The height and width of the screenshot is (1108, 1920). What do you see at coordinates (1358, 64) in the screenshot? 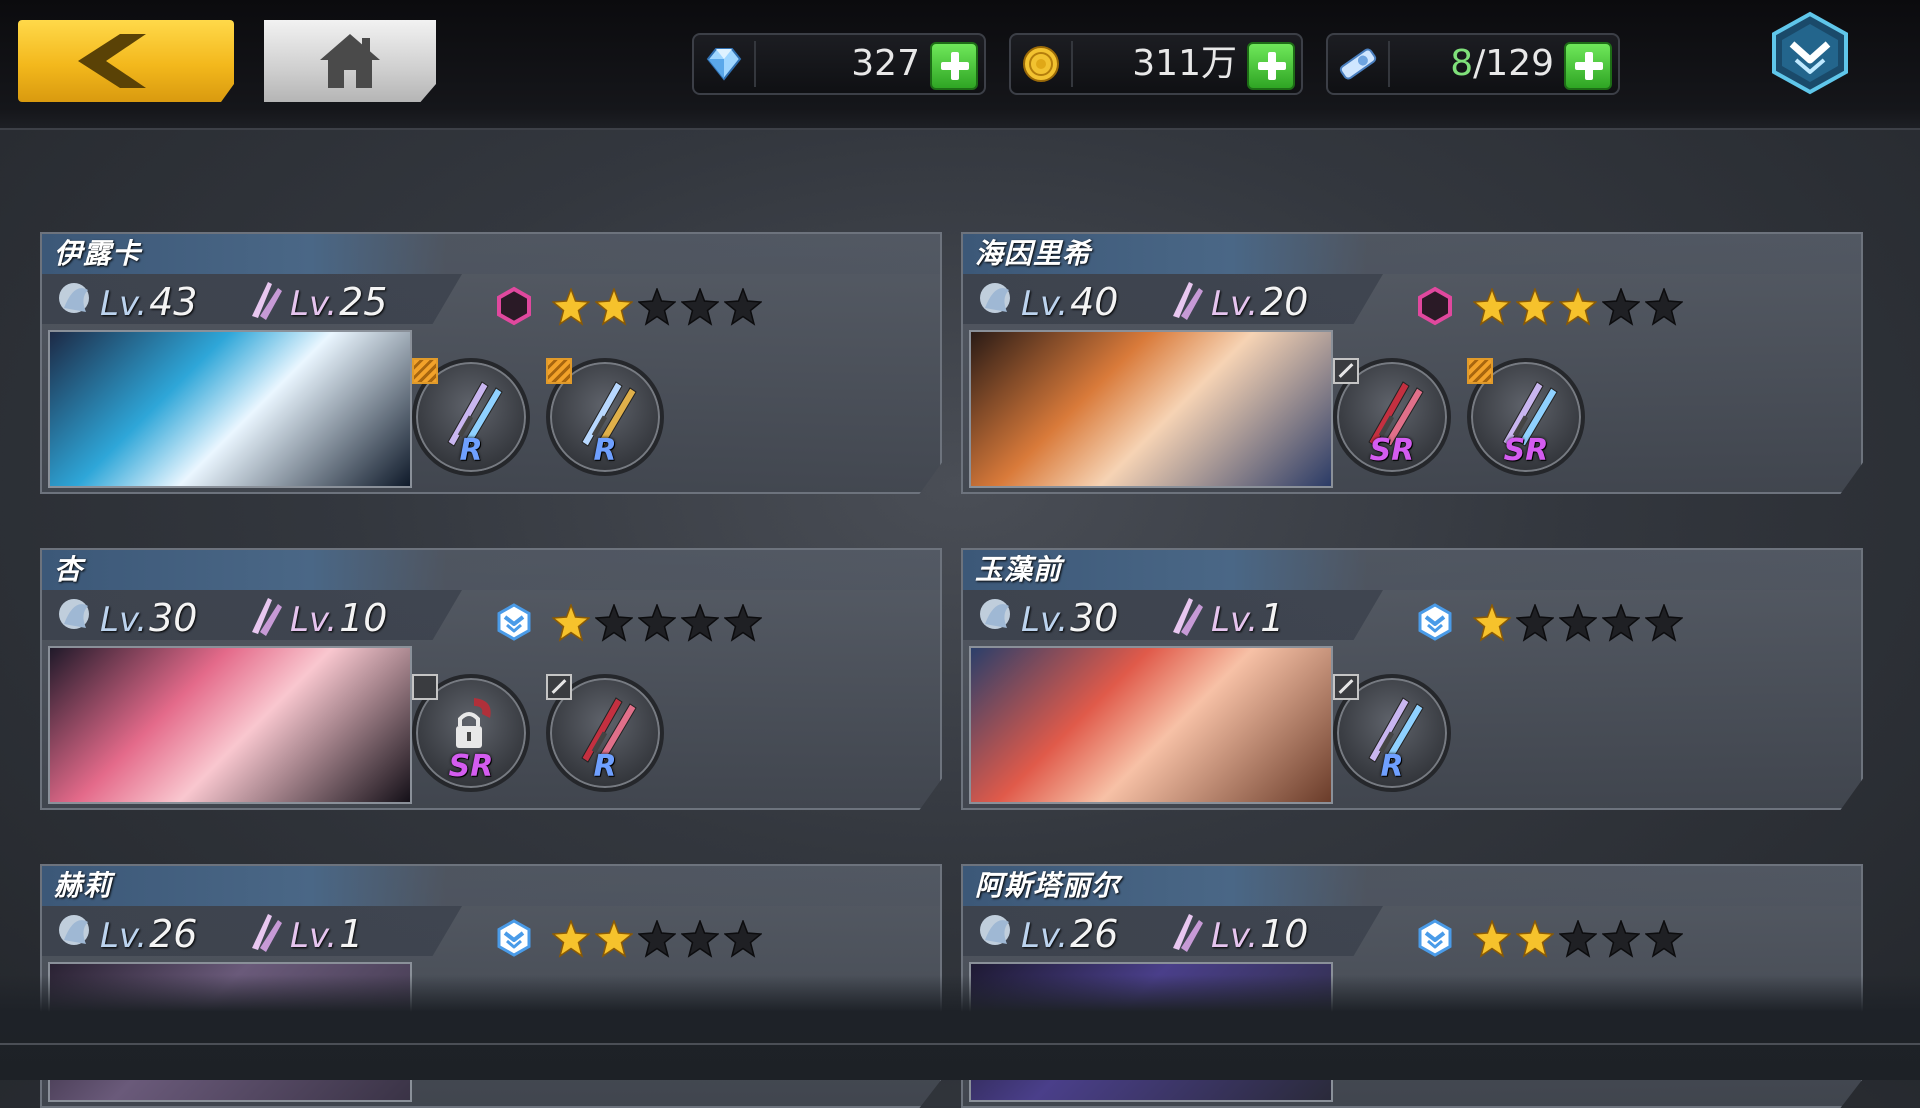
I see `ticket-icon` at bounding box center [1358, 64].